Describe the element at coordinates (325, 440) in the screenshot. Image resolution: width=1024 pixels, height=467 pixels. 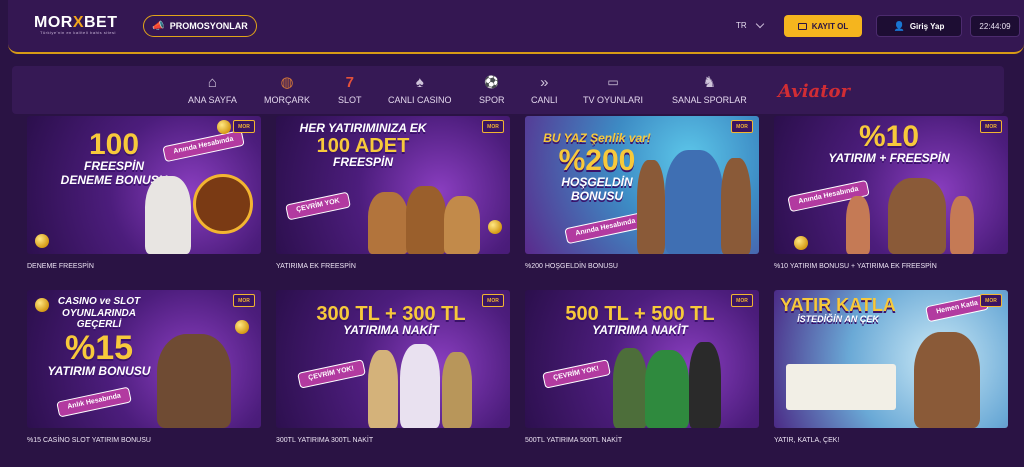
I see `promo-caption: 300TL YATIRIMA 300TL NAKİT` at that location.